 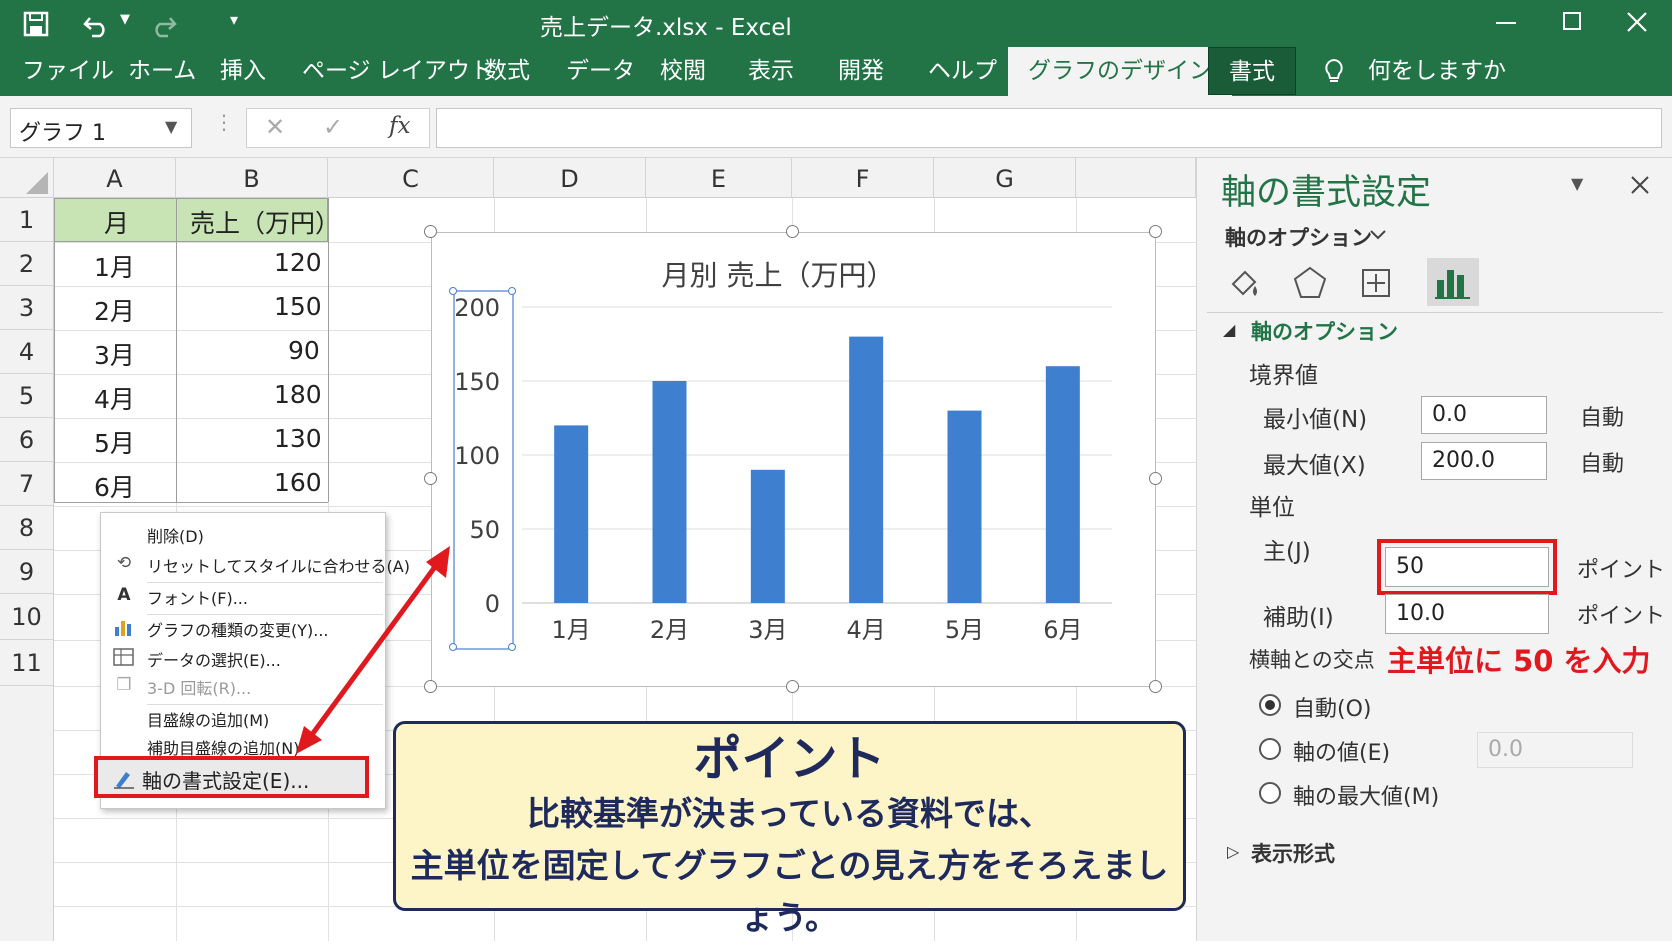 What do you see at coordinates (1467, 567) in the screenshot?
I see `major-unit-input: 50` at bounding box center [1467, 567].